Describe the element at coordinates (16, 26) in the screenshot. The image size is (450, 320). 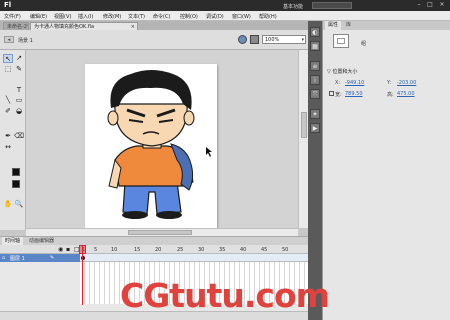
I see `tab-untitled-2: 未命名-2*` at that location.